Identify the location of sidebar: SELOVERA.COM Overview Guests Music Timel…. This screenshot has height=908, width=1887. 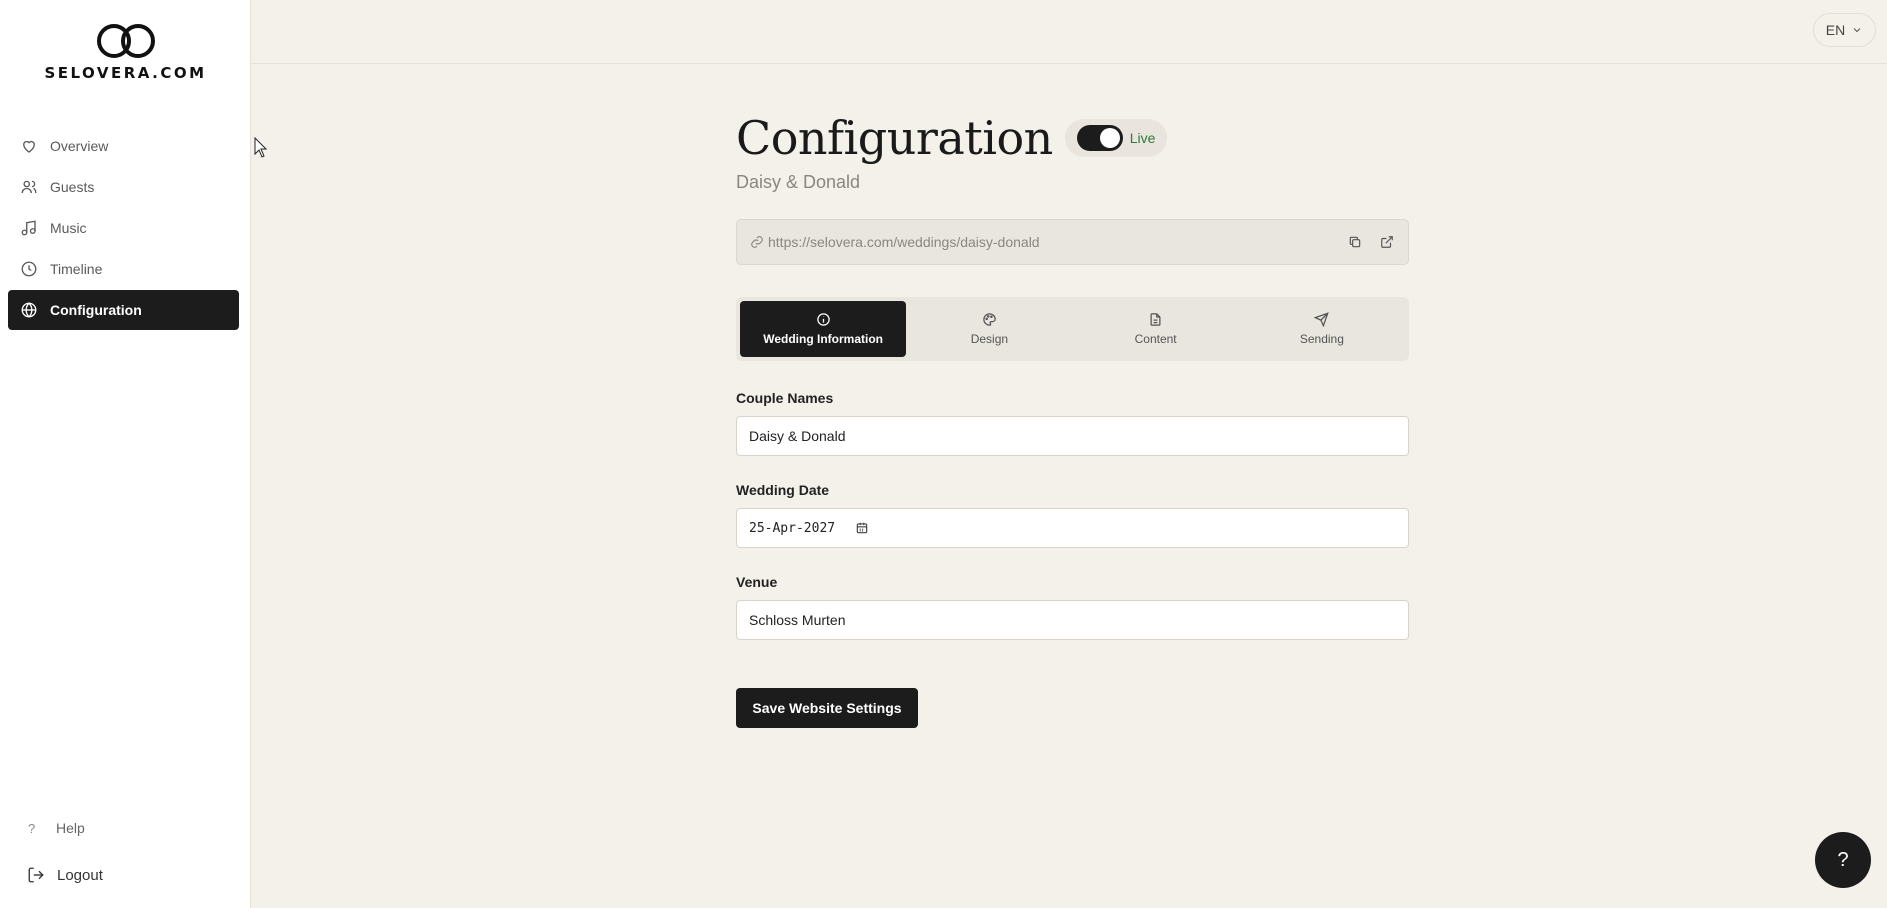
(125, 454).